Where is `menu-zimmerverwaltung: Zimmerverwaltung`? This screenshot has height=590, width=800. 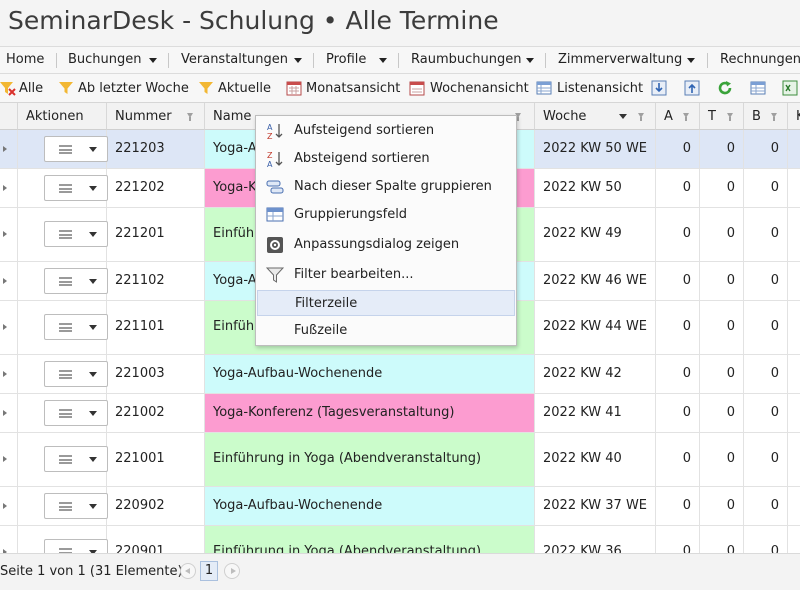
menu-zimmerverwaltung: Zimmerverwaltung is located at coordinates (620, 60).